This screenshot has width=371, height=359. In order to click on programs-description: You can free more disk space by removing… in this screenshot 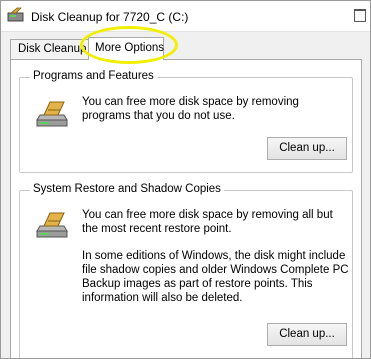, I will do `click(190, 109)`.